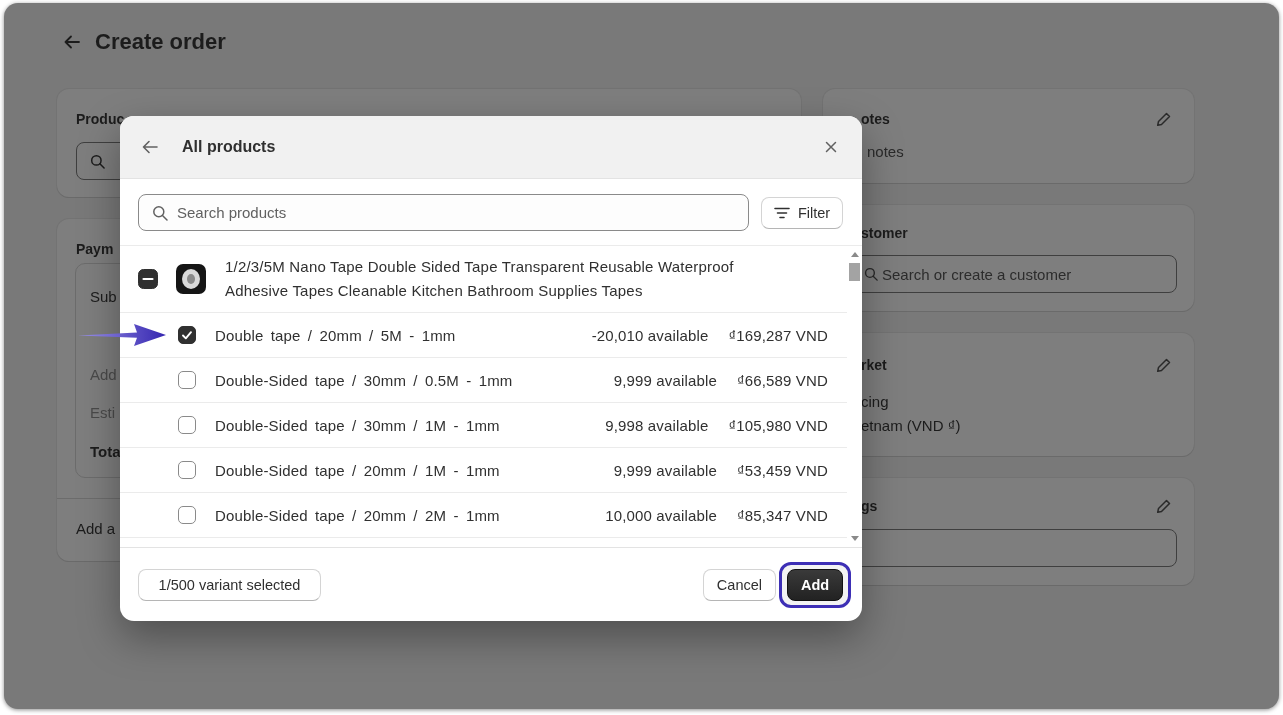 The image size is (1283, 715). I want to click on card-title: Paym, so click(95, 249).